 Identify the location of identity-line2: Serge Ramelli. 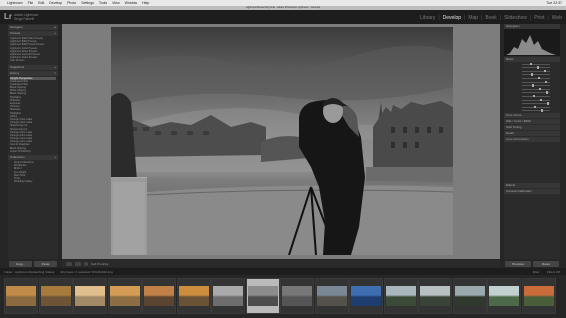
(24, 19).